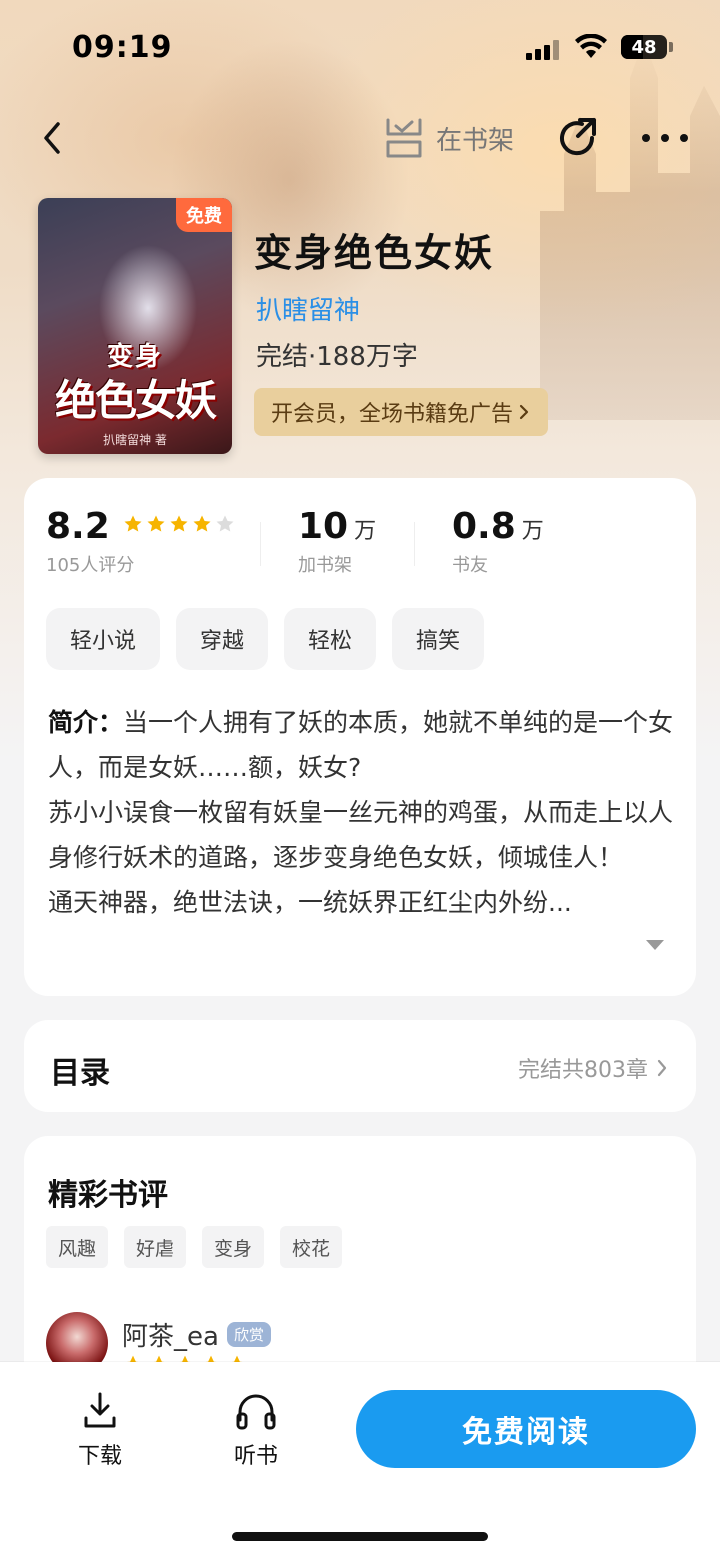  I want to click on listen-button: 听书, so click(256, 1430).